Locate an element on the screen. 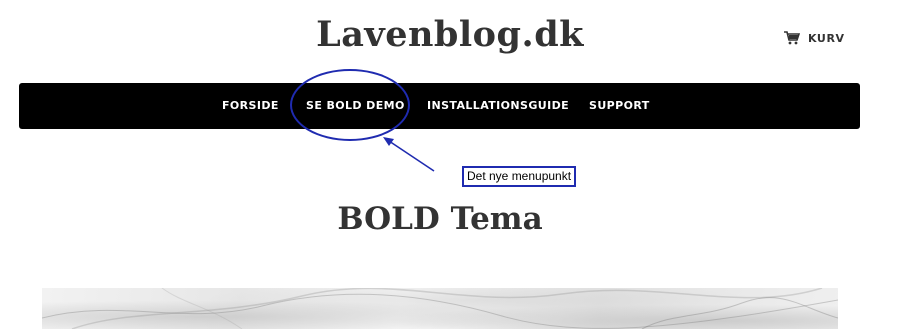 The height and width of the screenshot is (329, 900). cart-label: KURV is located at coordinates (826, 38).